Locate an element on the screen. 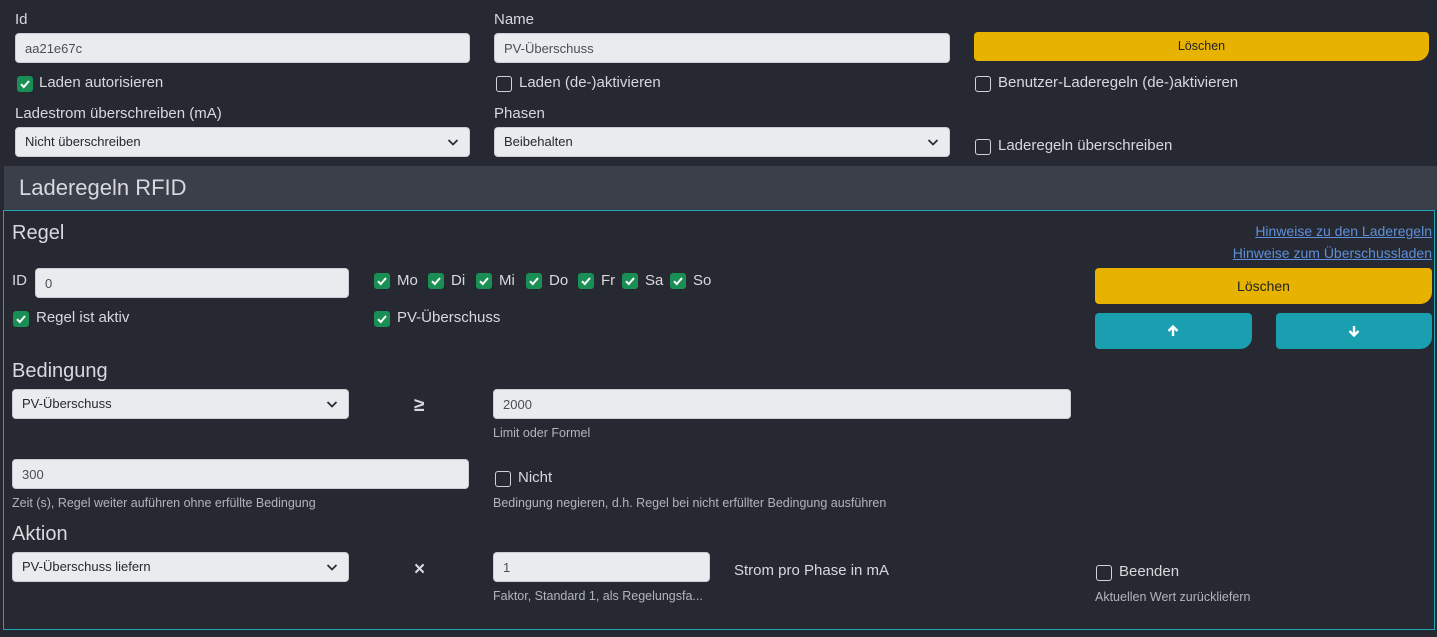  action-type-value: PV-Überschuss liefern is located at coordinates (86, 566).